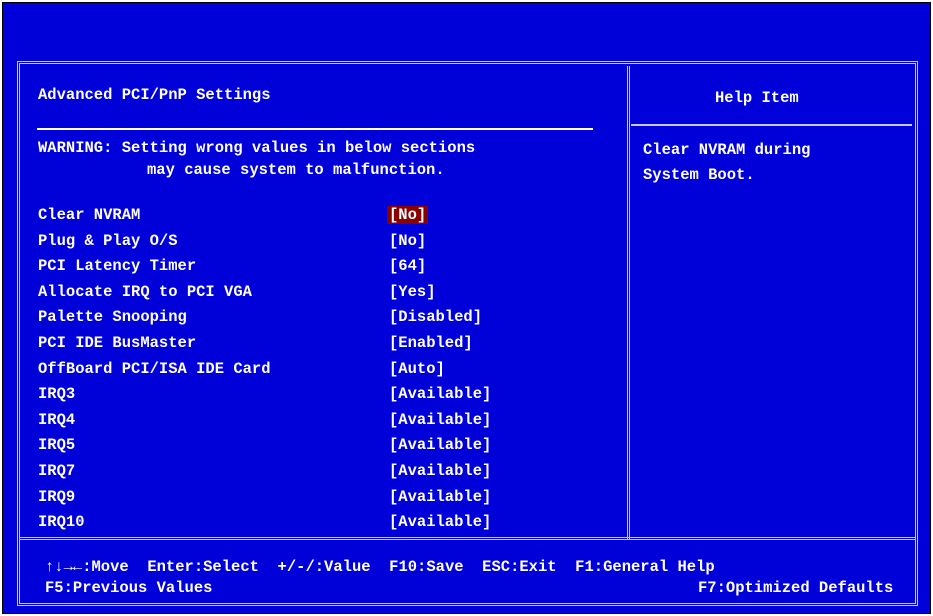 The image size is (933, 616). Describe the element at coordinates (467, 538) in the screenshot. I see `footer-divider` at that location.